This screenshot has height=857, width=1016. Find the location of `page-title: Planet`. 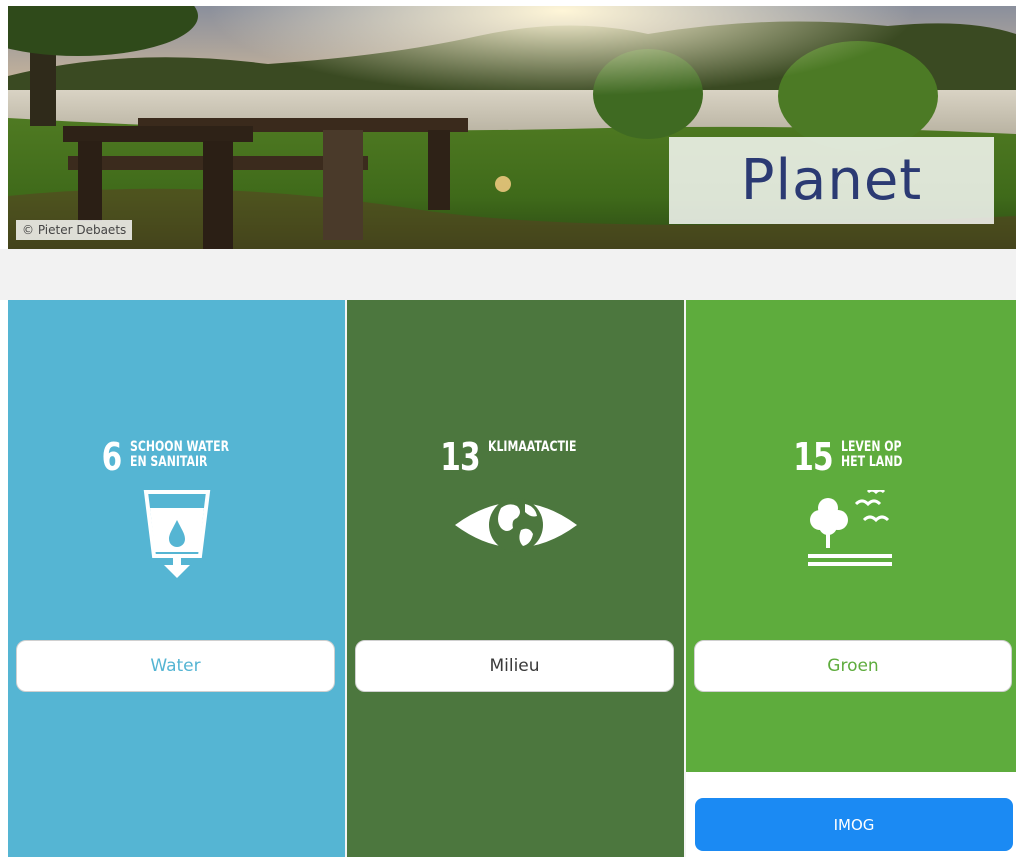

page-title: Planet is located at coordinates (831, 180).